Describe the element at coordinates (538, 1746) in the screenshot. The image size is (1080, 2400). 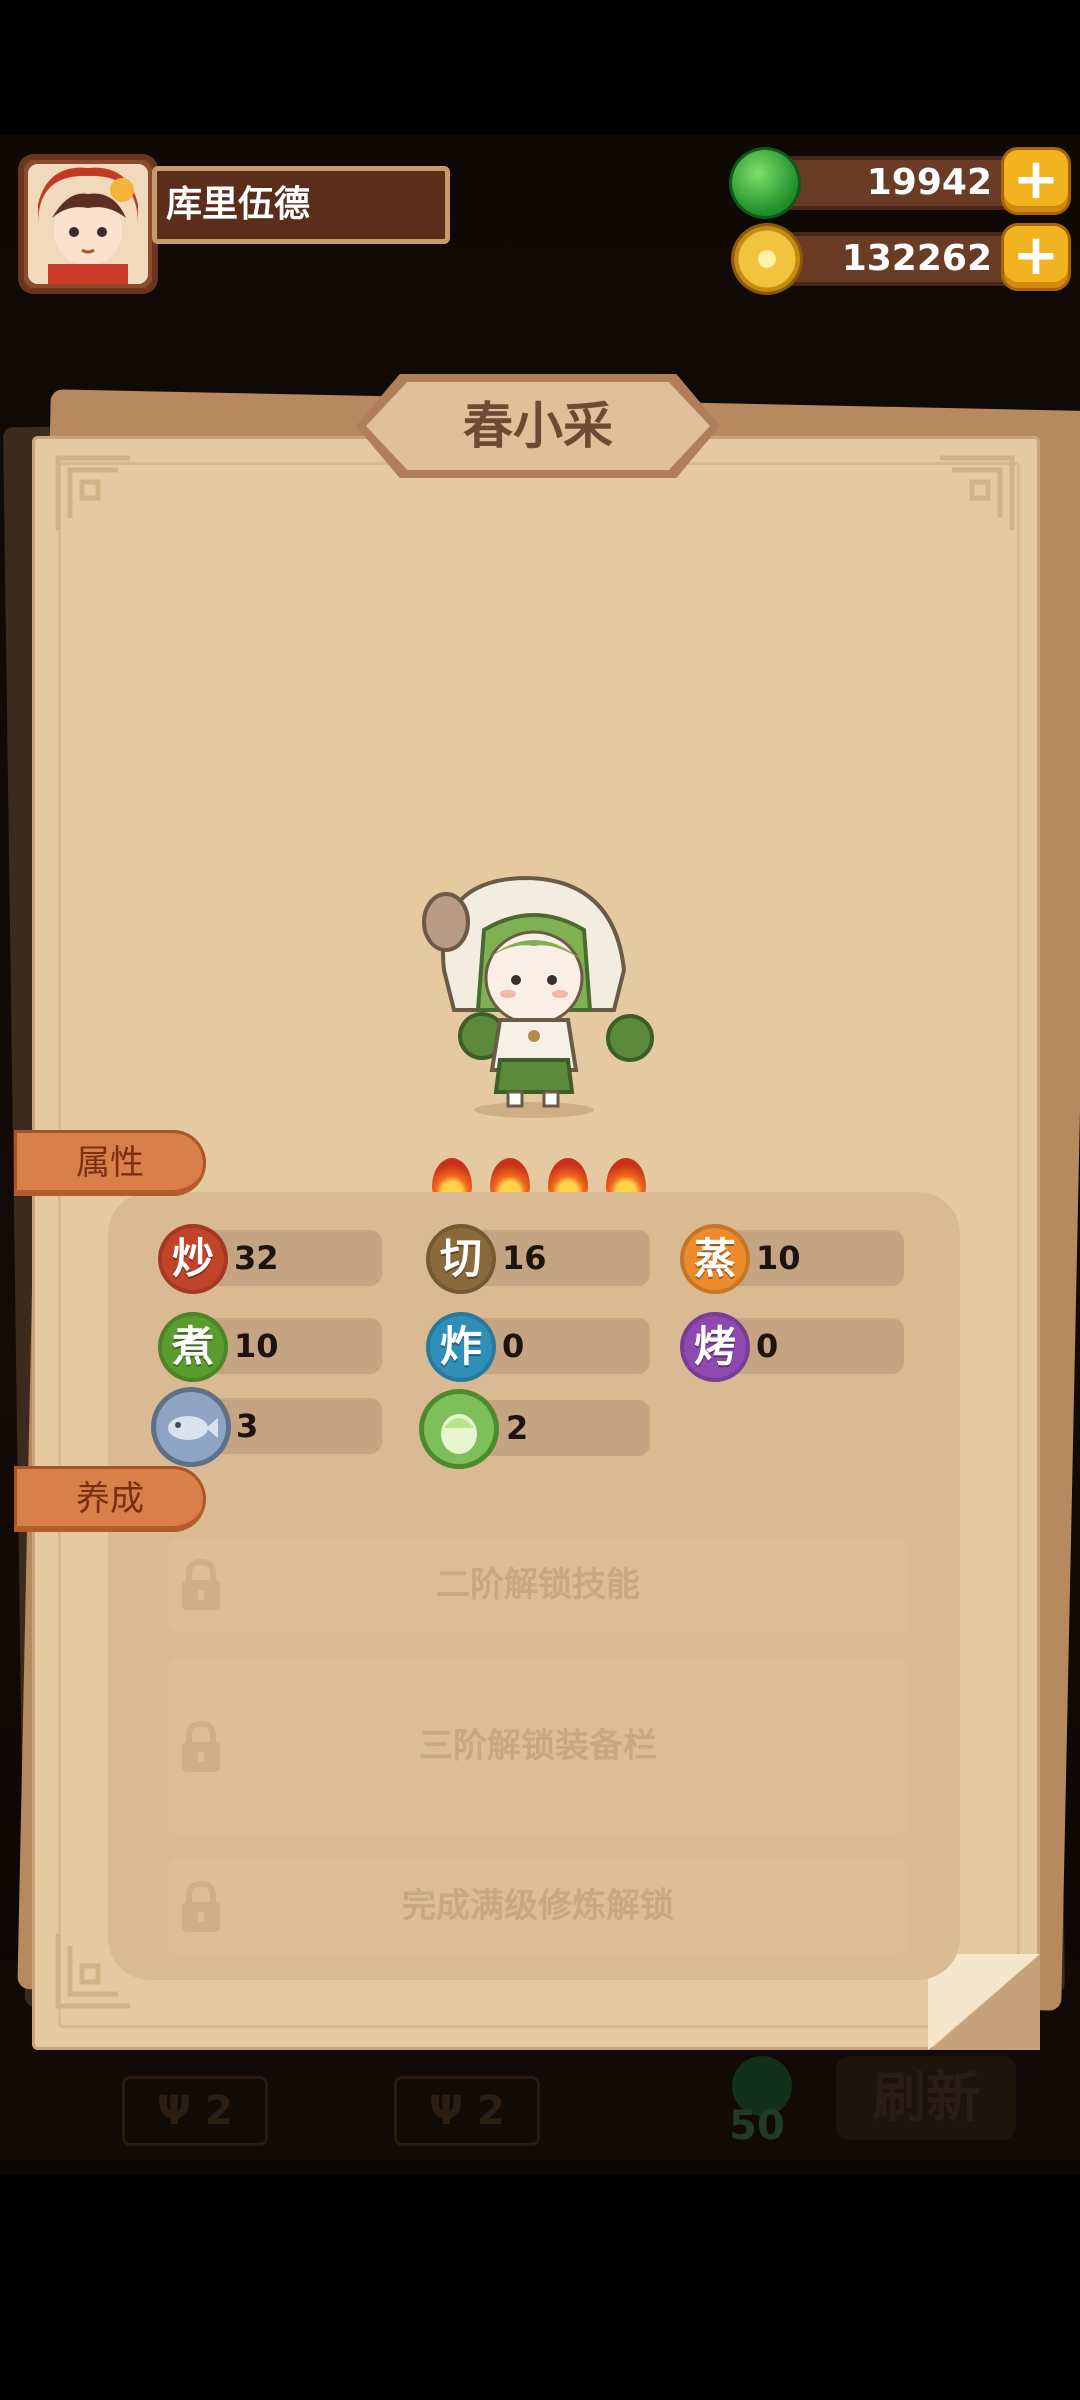
I see `locked-equipment-label: 三阶解锁装备栏` at that location.